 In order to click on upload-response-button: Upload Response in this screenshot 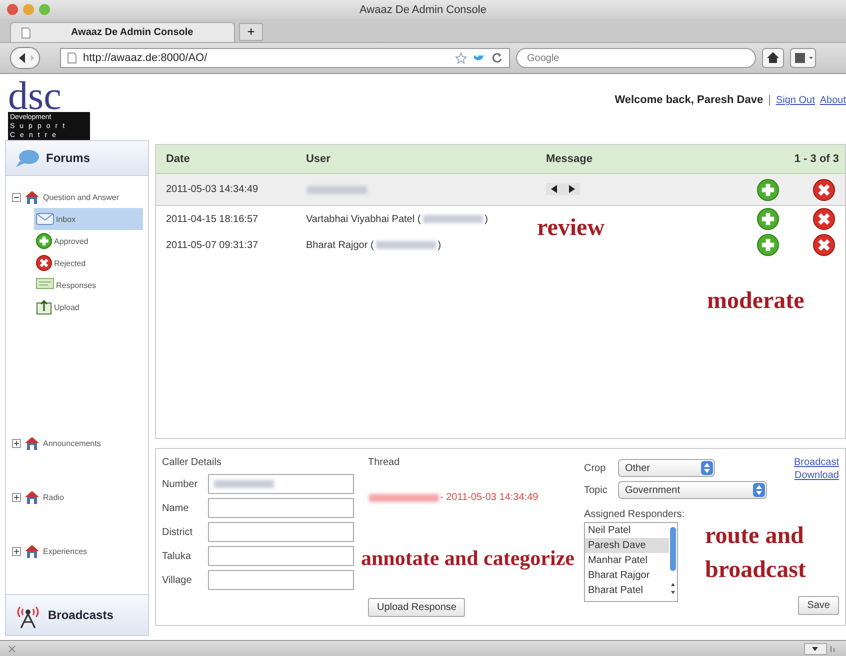, I will do `click(417, 607)`.